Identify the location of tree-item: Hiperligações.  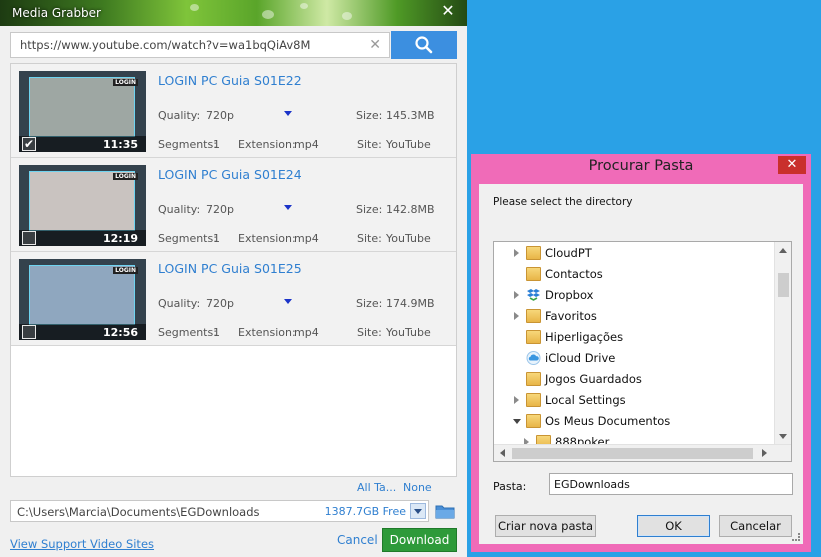
(634, 337).